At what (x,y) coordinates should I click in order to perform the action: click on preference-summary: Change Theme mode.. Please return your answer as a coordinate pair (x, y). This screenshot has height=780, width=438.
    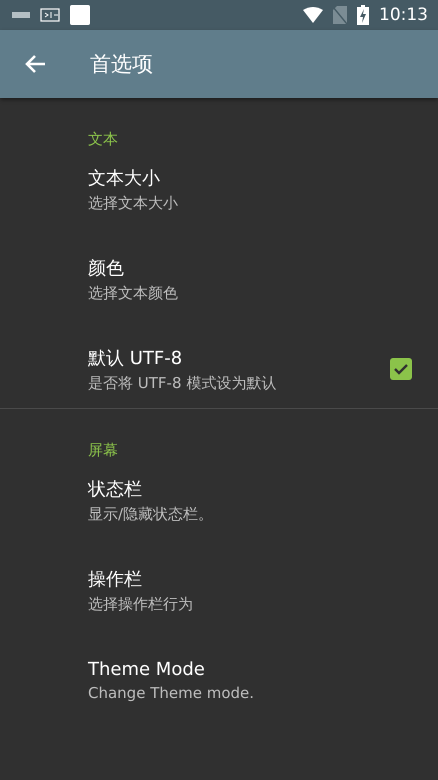
    Looking at the image, I should click on (172, 693).